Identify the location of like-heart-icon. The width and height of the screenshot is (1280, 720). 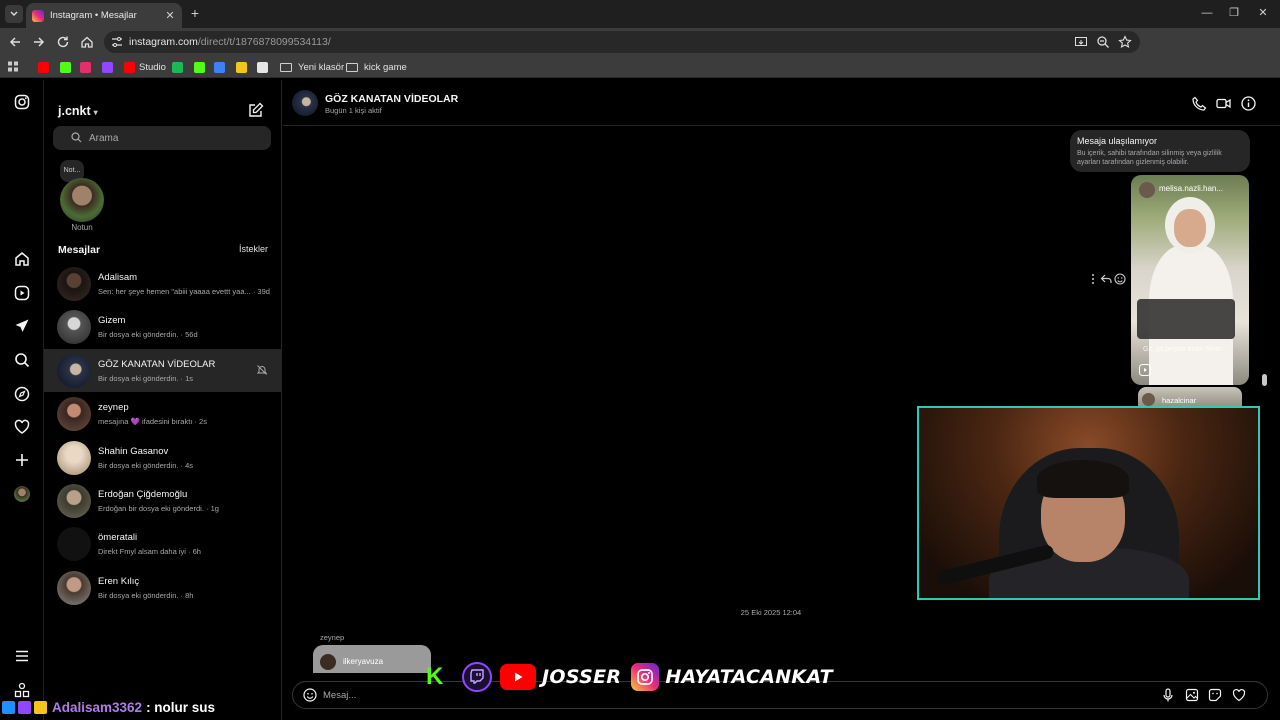
(1239, 695).